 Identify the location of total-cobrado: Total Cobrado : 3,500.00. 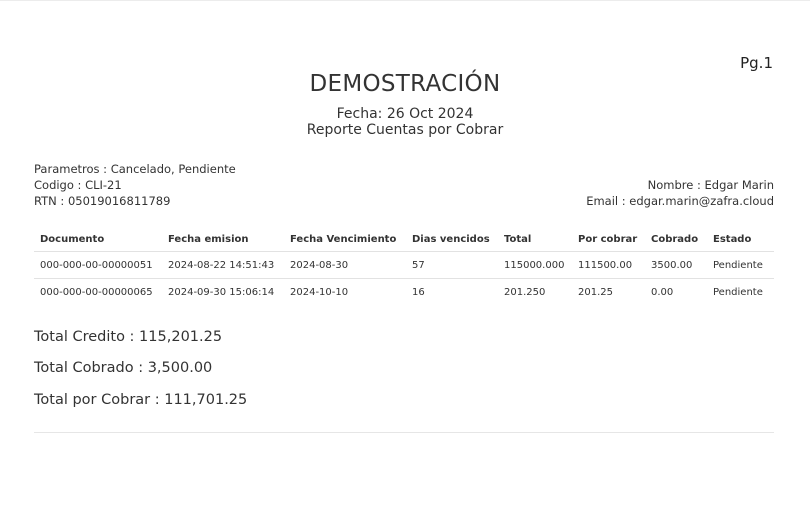
(123, 368).